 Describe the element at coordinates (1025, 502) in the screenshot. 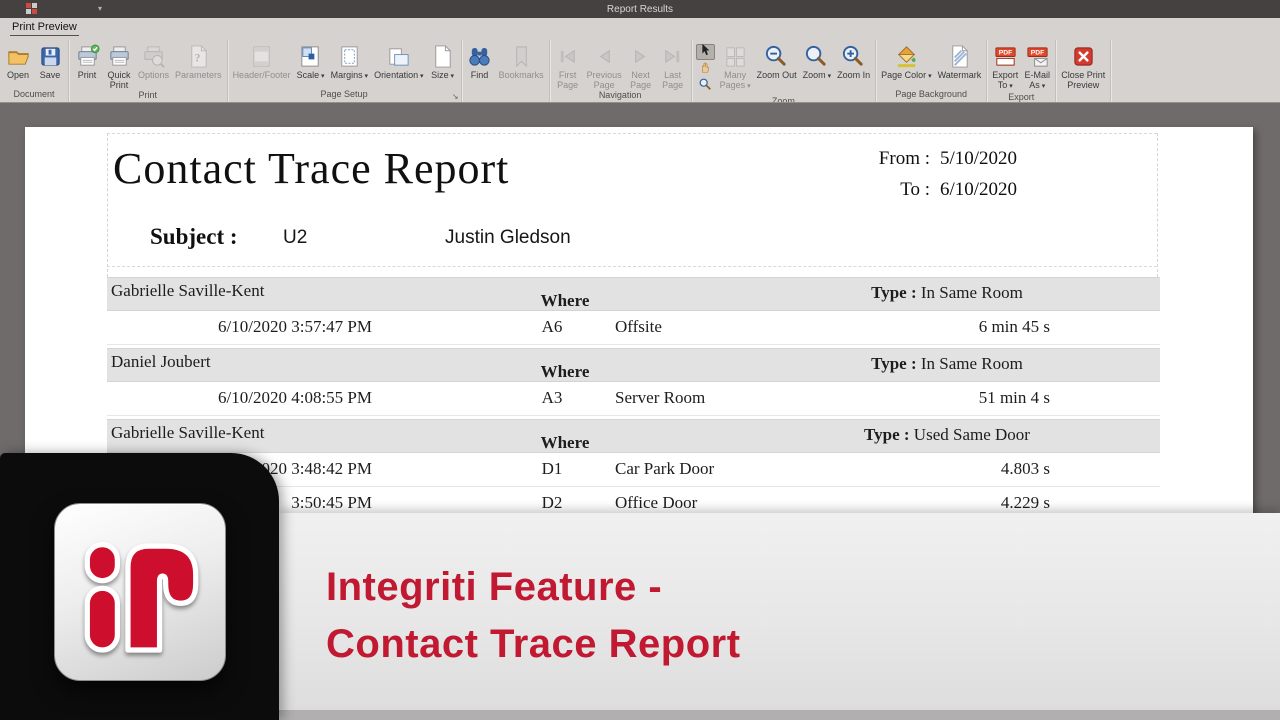

I see `contact-duration: 4.229 s` at that location.